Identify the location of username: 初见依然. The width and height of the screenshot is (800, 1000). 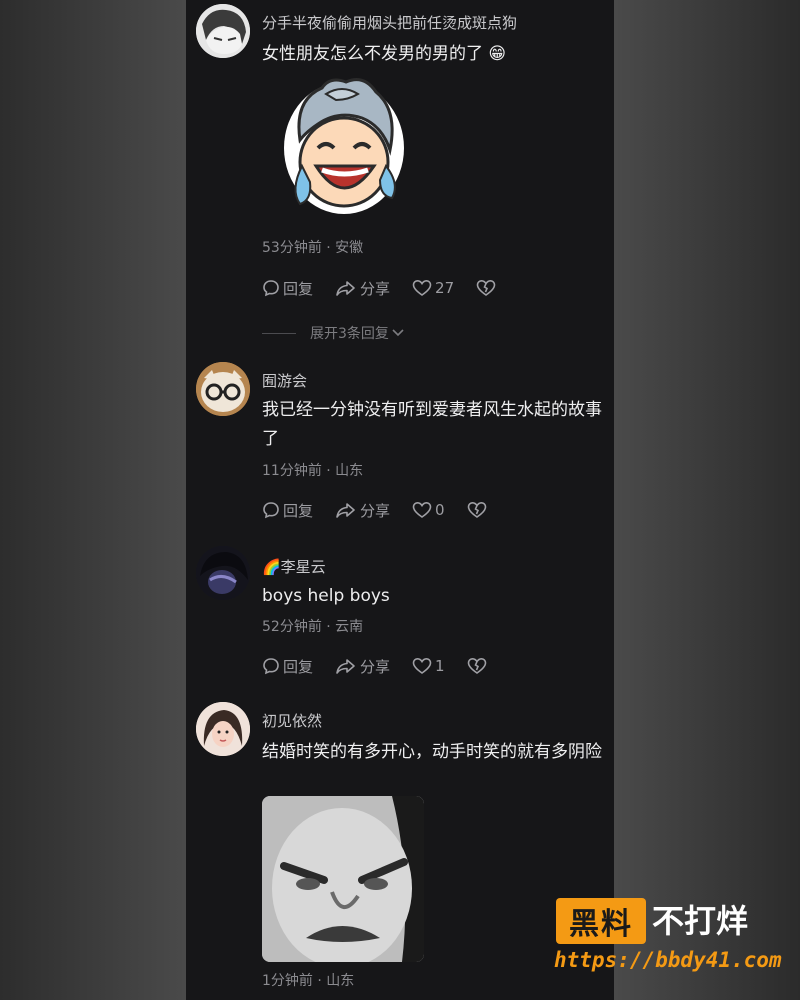
(292, 720).